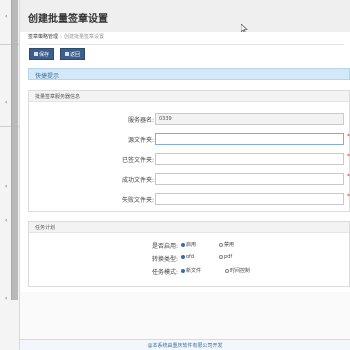 The width and height of the screenshot is (350, 350). I want to click on option-label: 转换类型:, so click(164, 259).